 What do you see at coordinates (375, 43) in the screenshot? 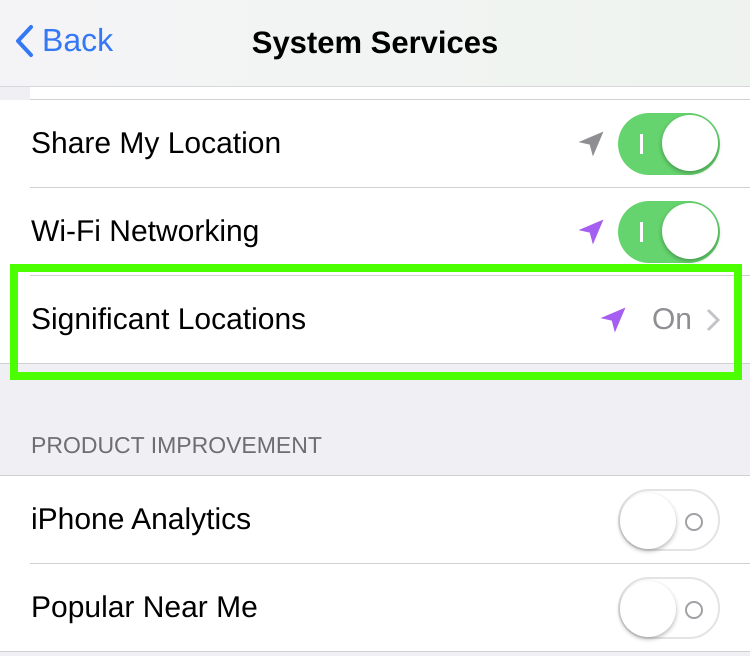
I see `screen-title: System Services` at bounding box center [375, 43].